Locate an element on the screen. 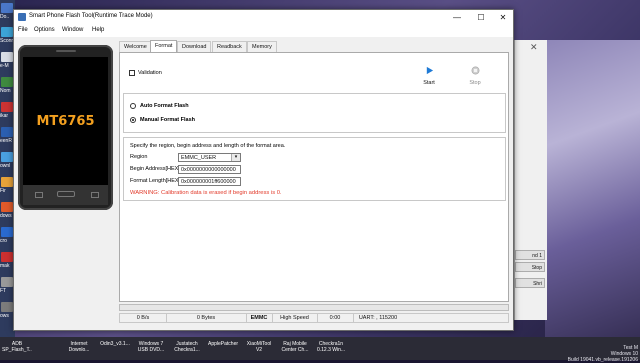 The image size is (640, 363). stop-button: Stop is located at coordinates (475, 76).